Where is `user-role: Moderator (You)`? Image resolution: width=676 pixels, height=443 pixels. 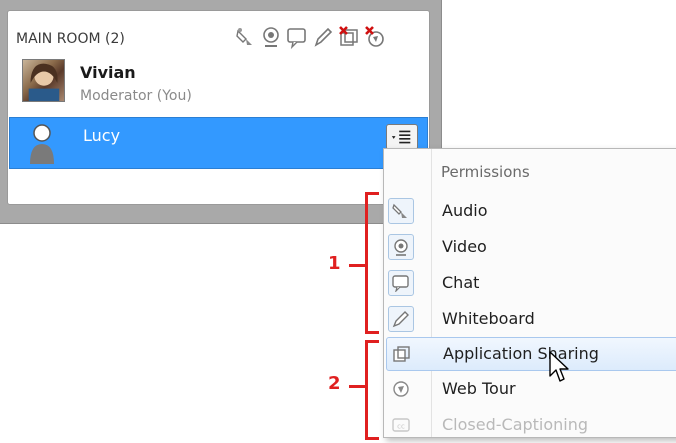 user-role: Moderator (You) is located at coordinates (136, 96).